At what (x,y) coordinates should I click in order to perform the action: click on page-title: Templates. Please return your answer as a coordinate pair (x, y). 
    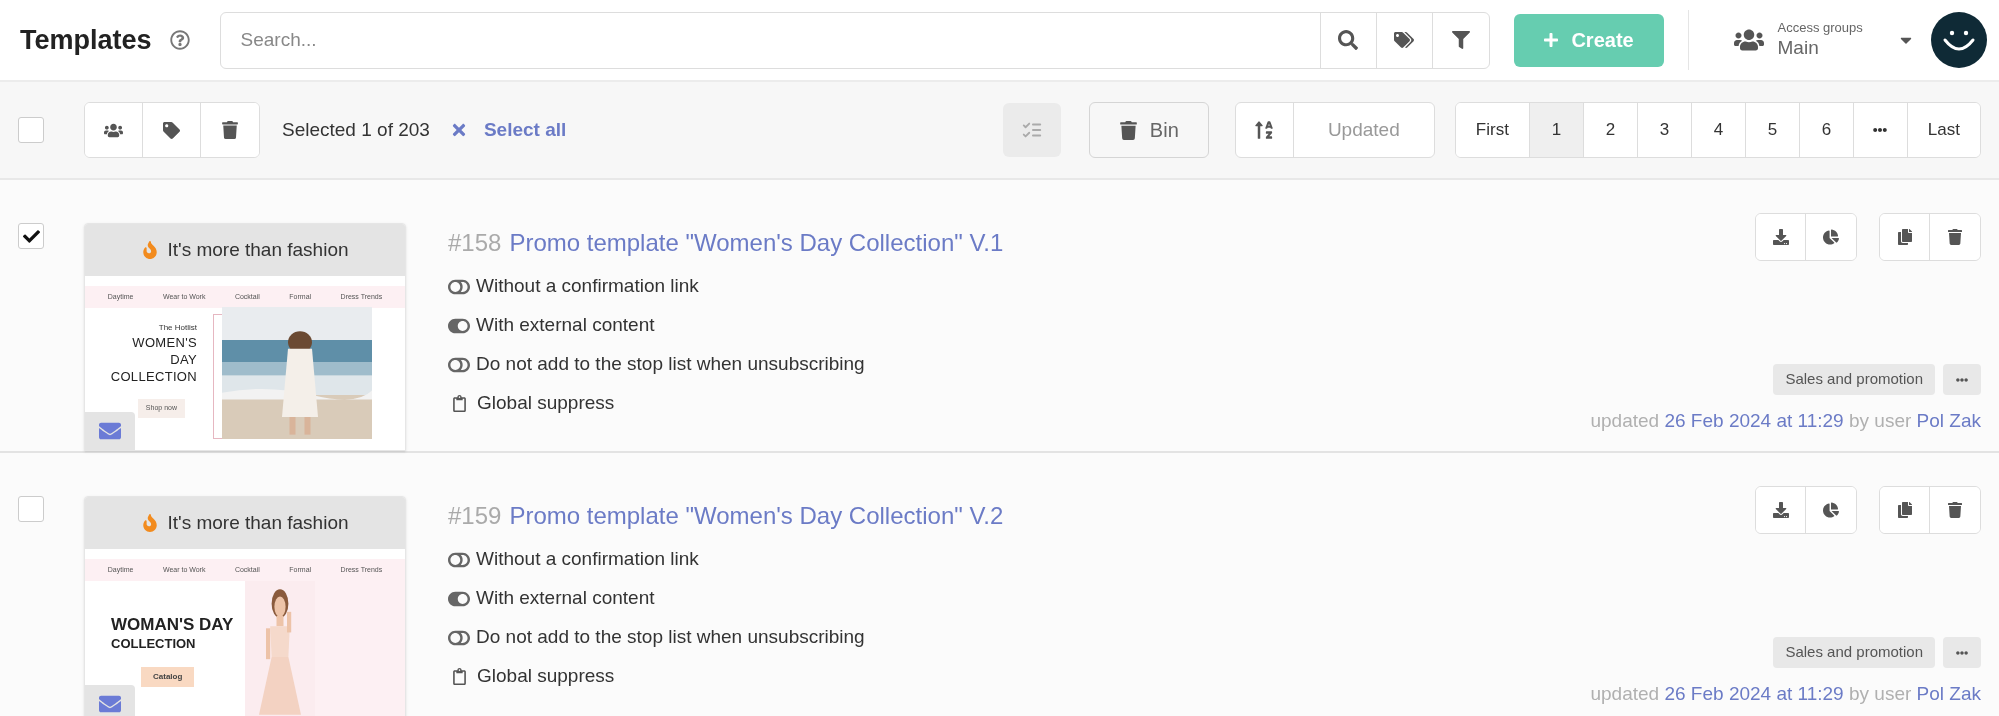
    Looking at the image, I should click on (86, 40).